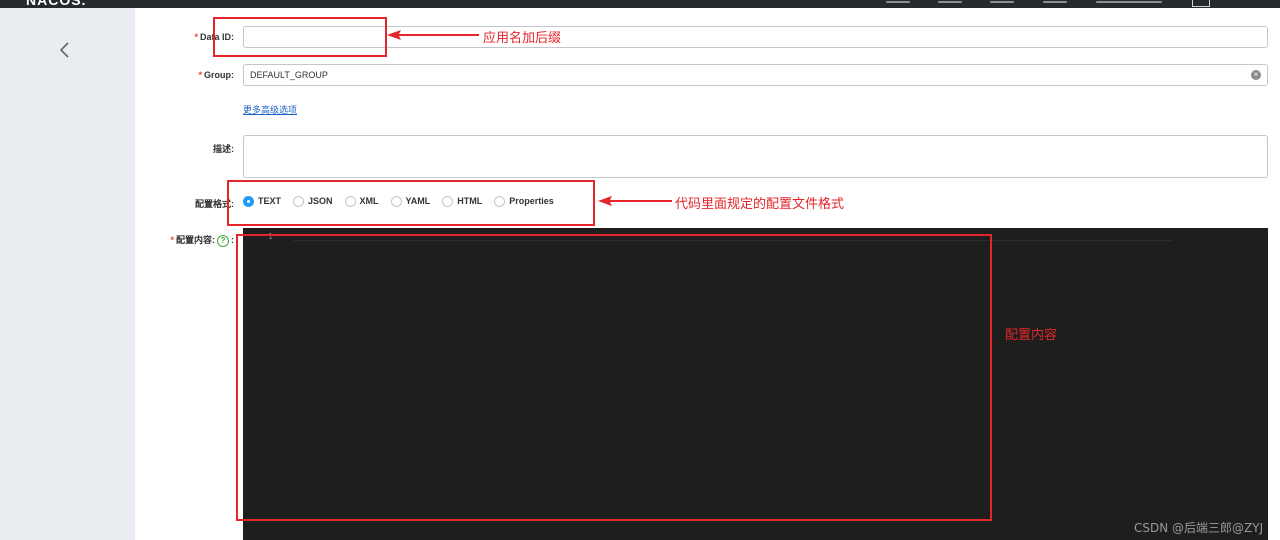  I want to click on content-label: * 配置内容:?:, so click(202, 240).